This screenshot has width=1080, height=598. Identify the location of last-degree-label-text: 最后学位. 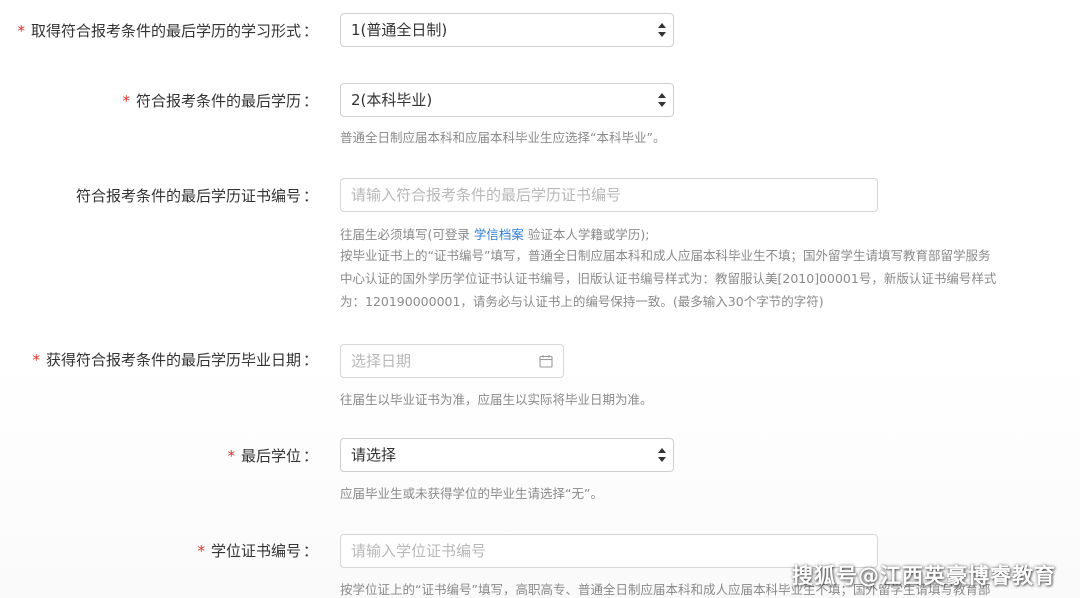
(270, 456).